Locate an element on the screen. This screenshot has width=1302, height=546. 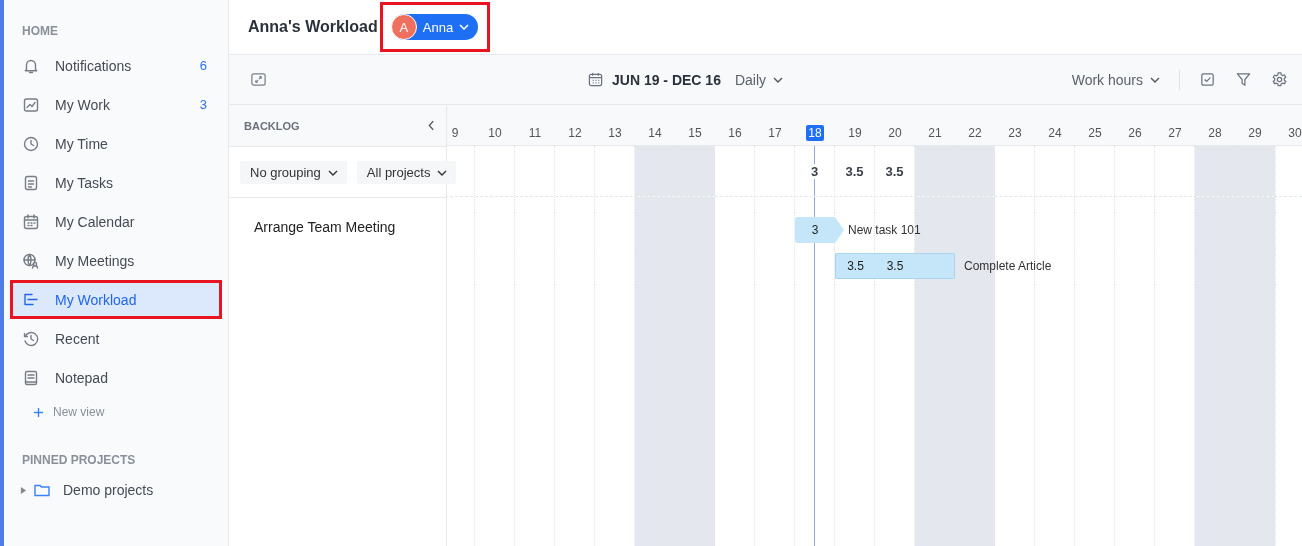
day-label: 9 is located at coordinates (455, 133).